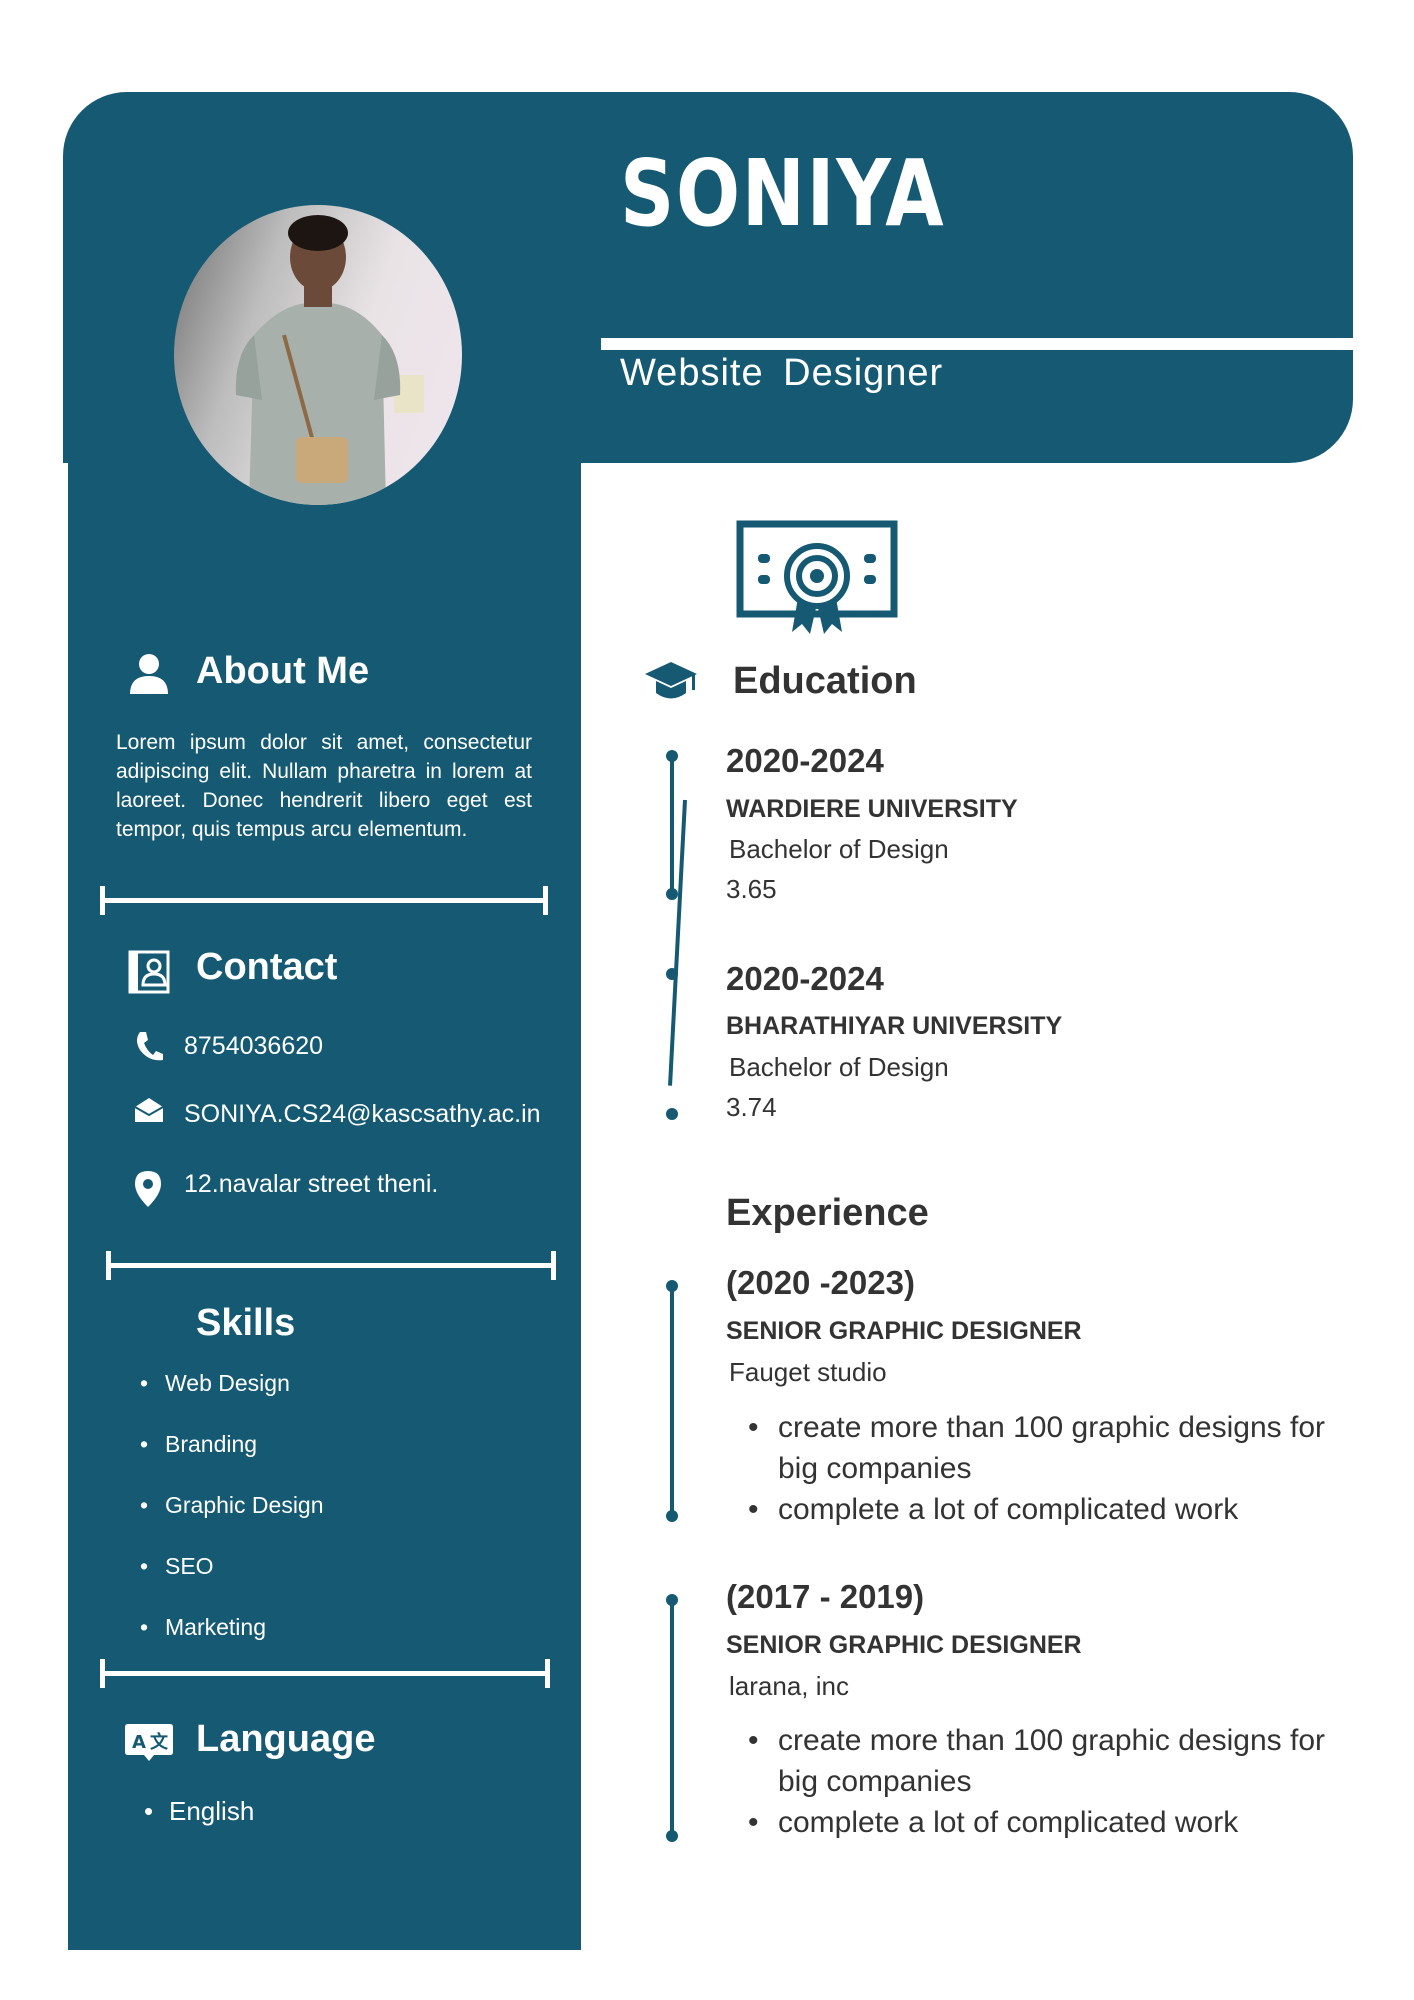 This screenshot has height=2000, width=1414. I want to click on language-item: English, so click(199, 1826).